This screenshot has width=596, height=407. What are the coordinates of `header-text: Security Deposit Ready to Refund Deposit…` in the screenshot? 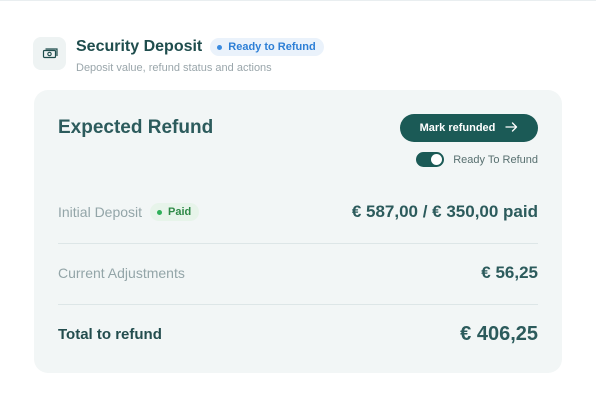 It's located at (200, 55).